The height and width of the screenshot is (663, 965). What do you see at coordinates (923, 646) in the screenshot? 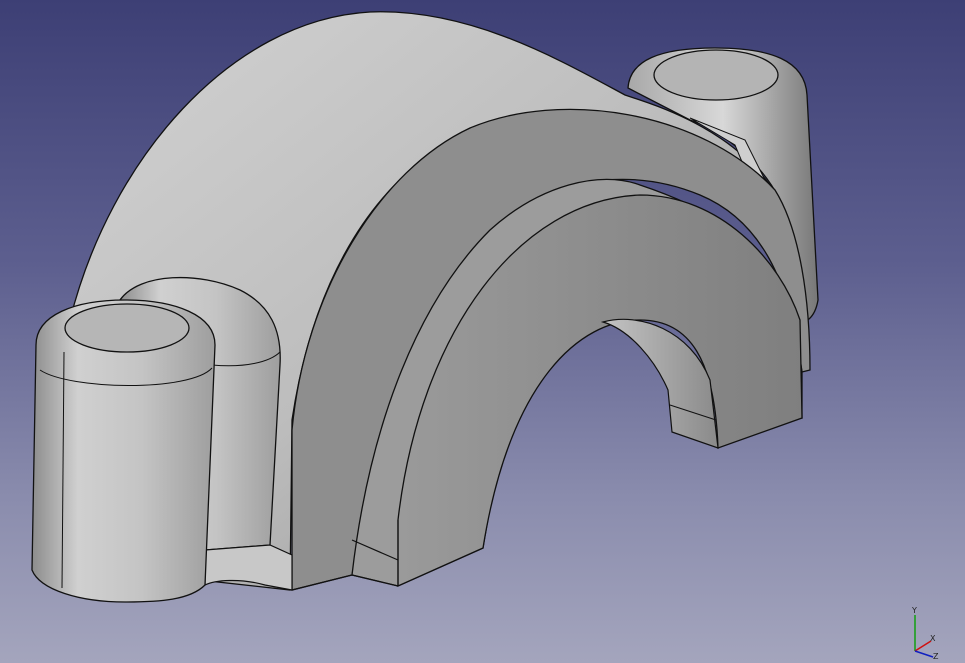
I see `x-axis-line` at bounding box center [923, 646].